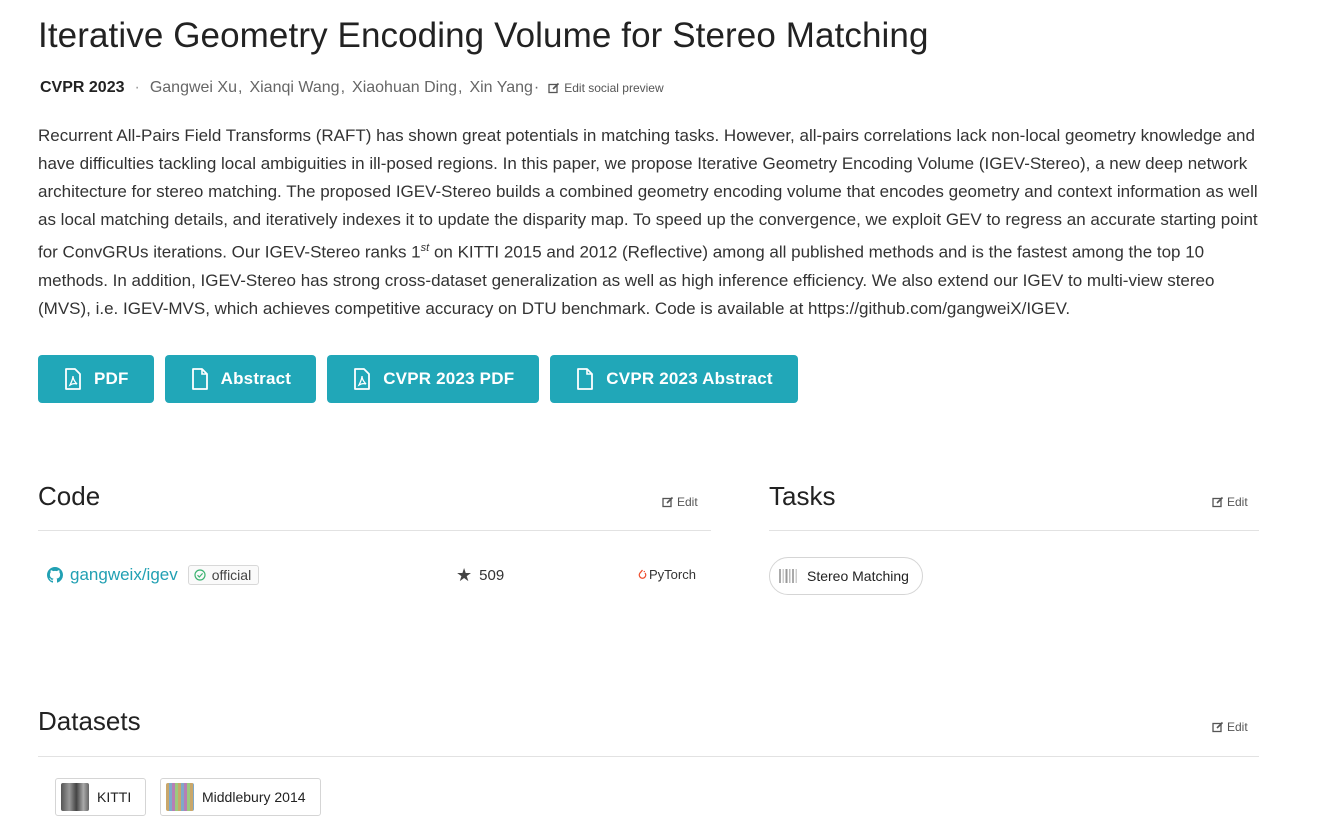 This screenshot has width=1330, height=833. I want to click on author-link: Xin Yang, so click(500, 88).